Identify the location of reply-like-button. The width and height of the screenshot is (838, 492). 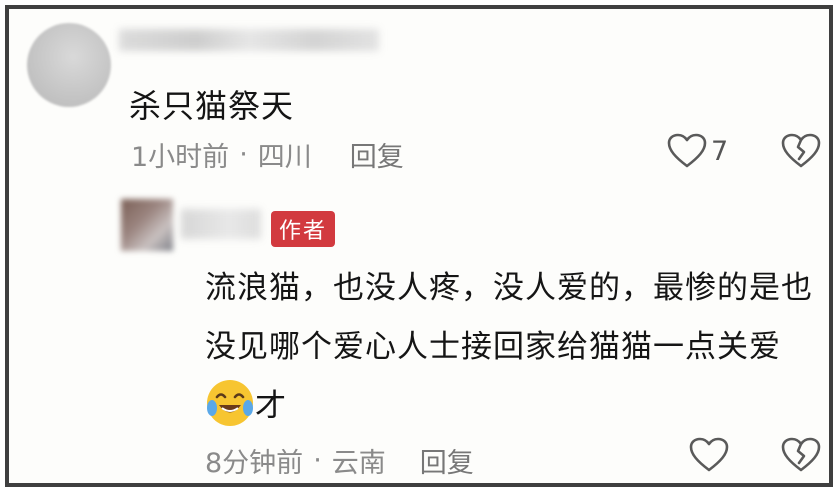
(709, 455).